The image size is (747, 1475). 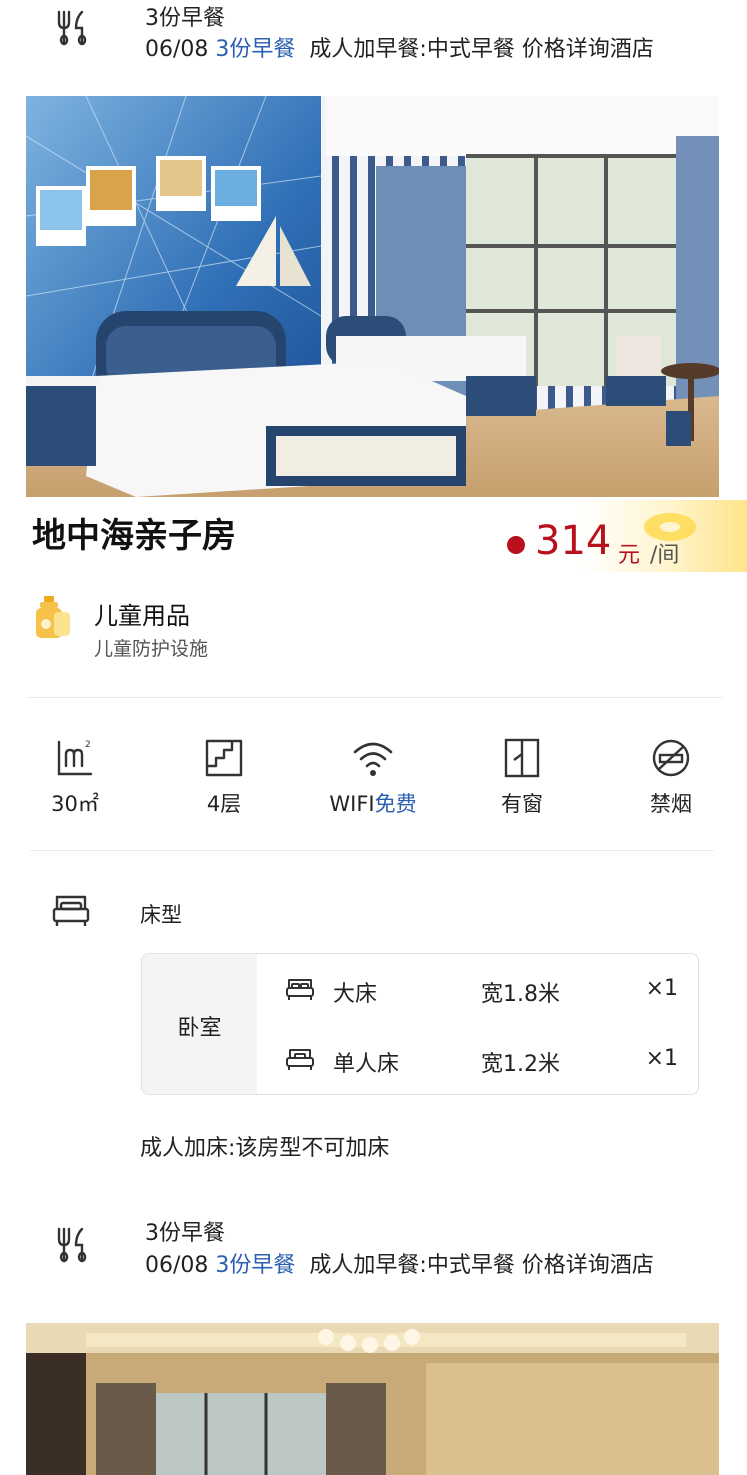 I want to click on facility-floor: 4层, so click(x=224, y=777).